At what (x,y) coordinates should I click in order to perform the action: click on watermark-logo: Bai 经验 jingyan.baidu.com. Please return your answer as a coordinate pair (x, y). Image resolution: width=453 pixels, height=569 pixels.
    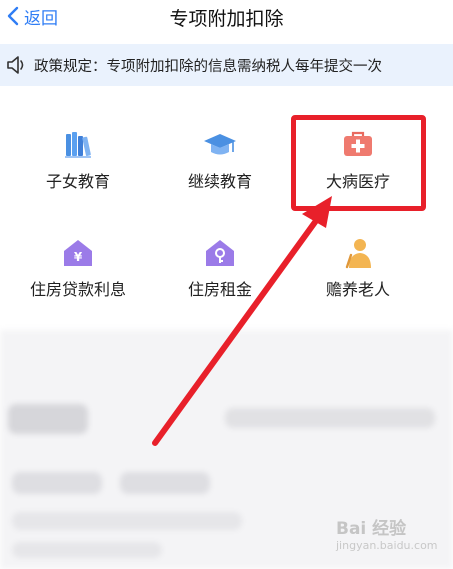
    Looking at the image, I should click on (391, 536).